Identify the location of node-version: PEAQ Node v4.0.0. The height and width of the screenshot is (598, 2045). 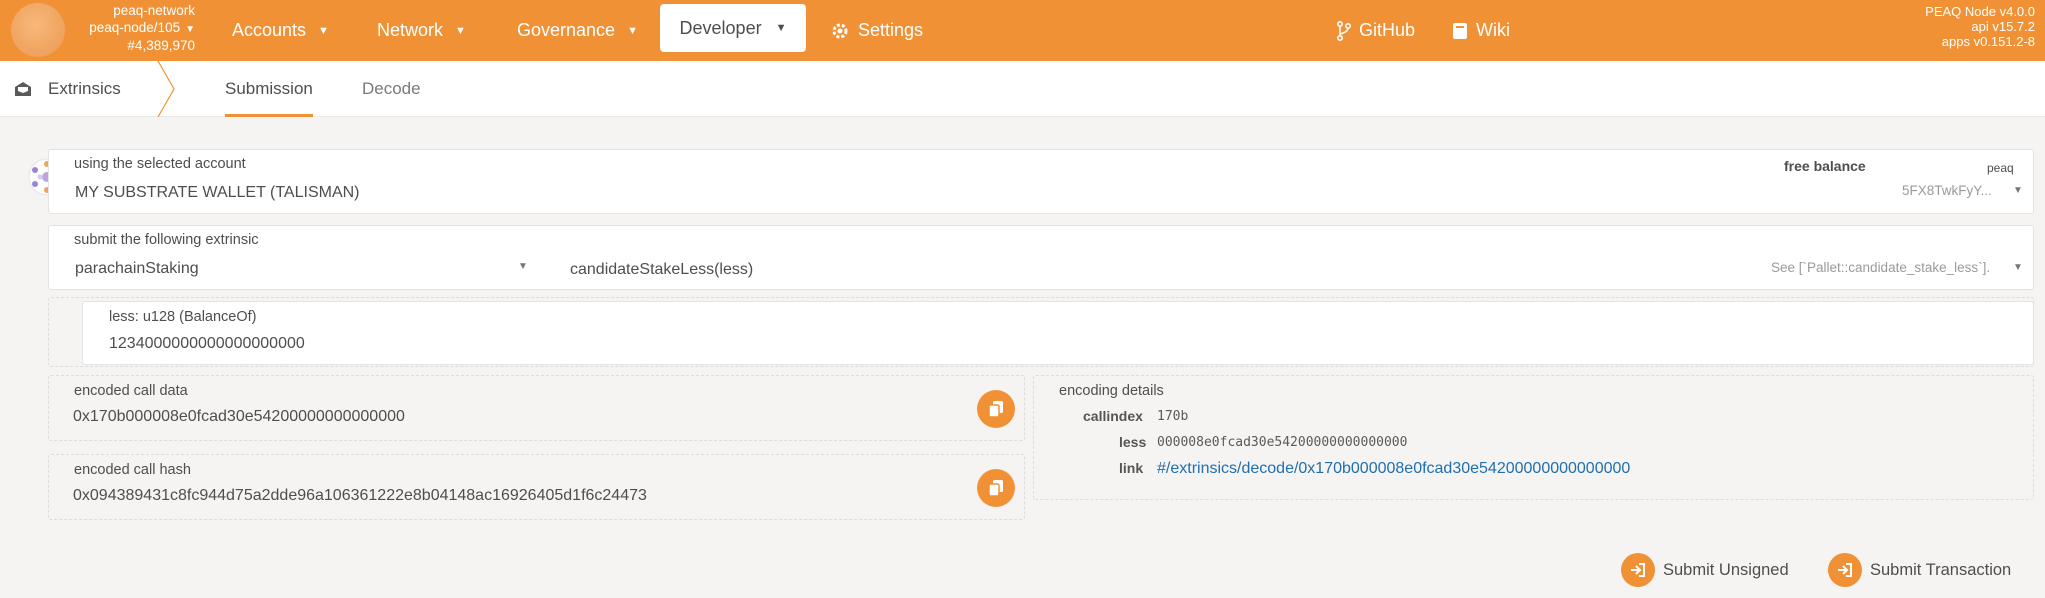
(1980, 11).